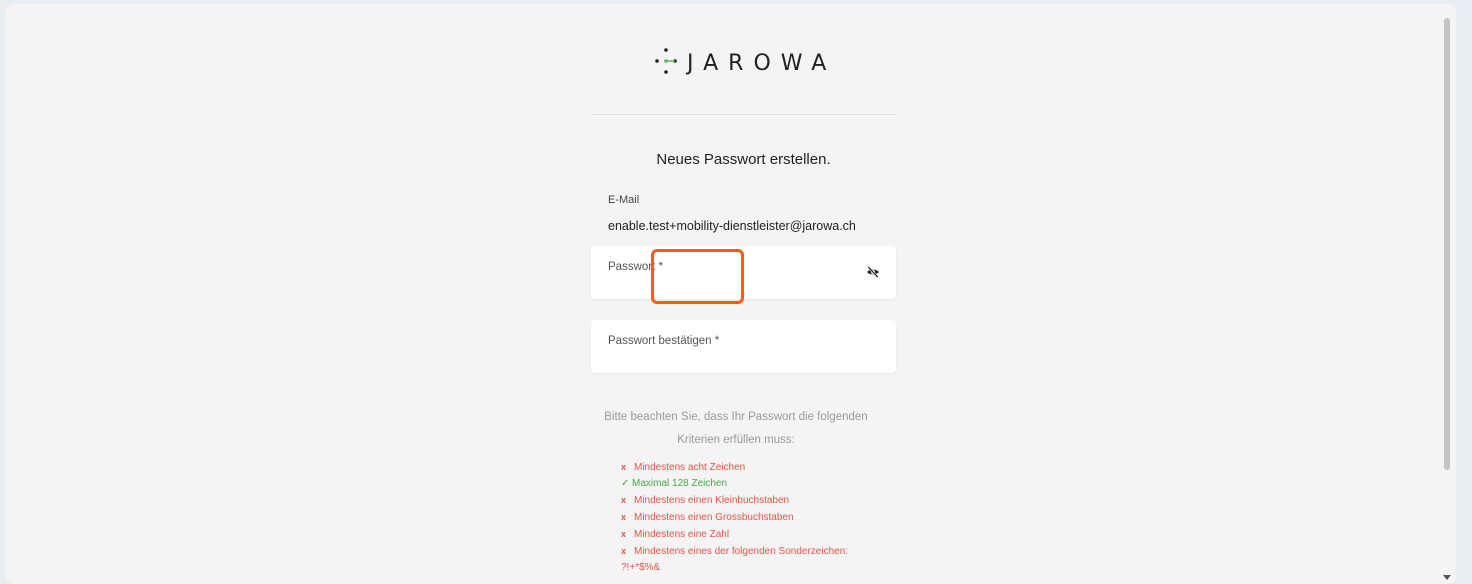 Image resolution: width=1472 pixels, height=584 pixels. Describe the element at coordinates (734, 484) in the screenshot. I see `criterion-max-length: ✓ Maximal 128 Zeichen` at that location.